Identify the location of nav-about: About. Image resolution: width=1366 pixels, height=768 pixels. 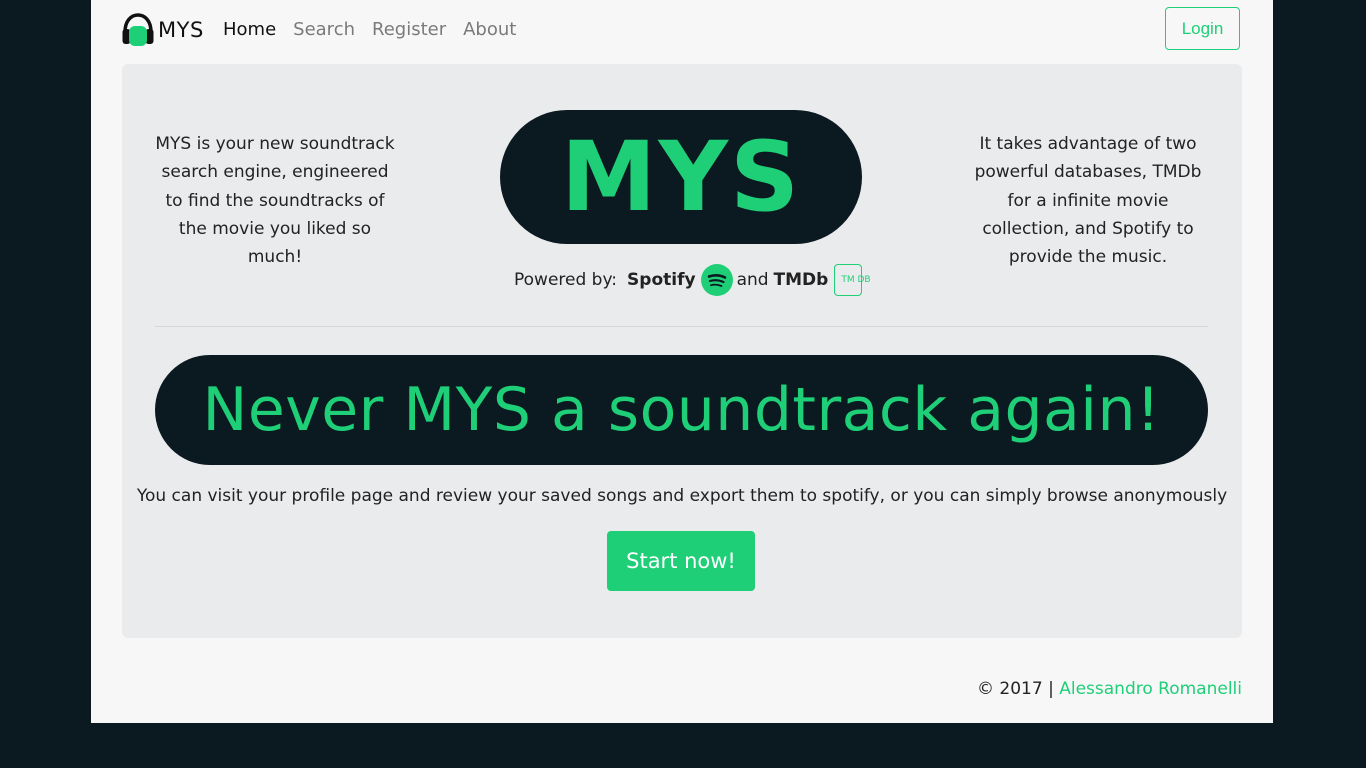
(489, 30).